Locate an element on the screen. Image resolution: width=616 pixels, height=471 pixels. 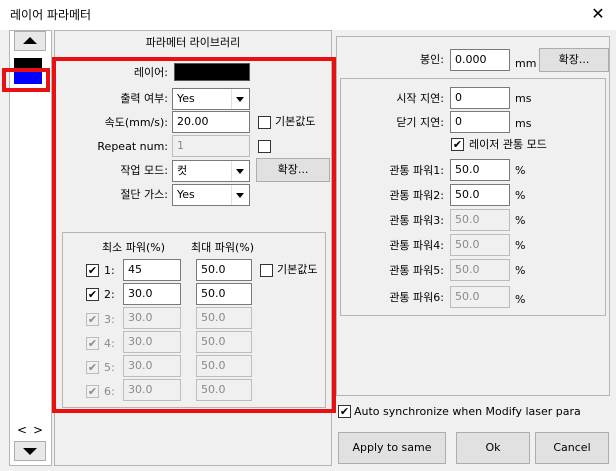
ok-button: Ok is located at coordinates (493, 448).